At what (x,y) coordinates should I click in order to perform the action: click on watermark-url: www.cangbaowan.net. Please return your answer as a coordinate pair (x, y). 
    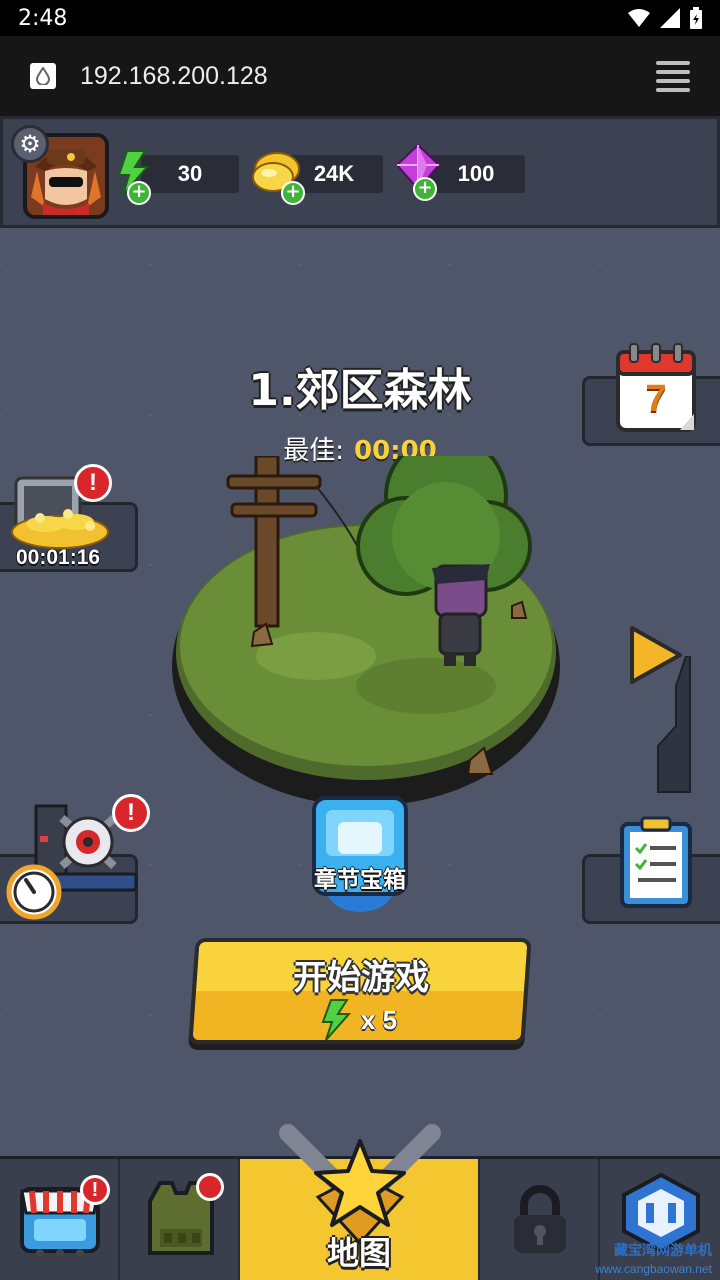
    Looking at the image, I should click on (653, 1269).